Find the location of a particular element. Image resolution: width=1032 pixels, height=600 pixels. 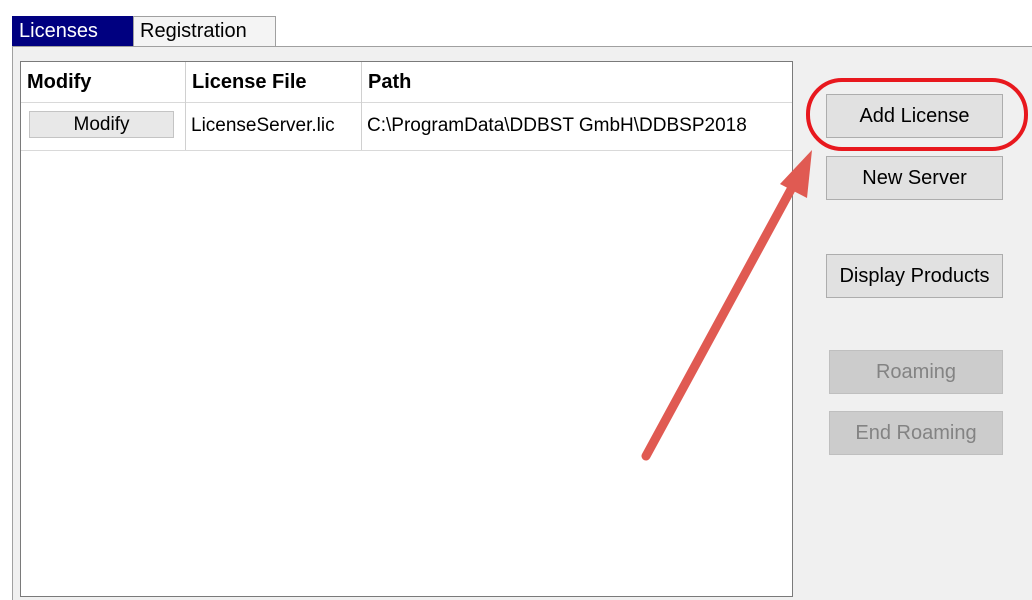

path-cell: C:\ProgramData\DDBST GmbH\DDBSP2018 is located at coordinates (577, 126).